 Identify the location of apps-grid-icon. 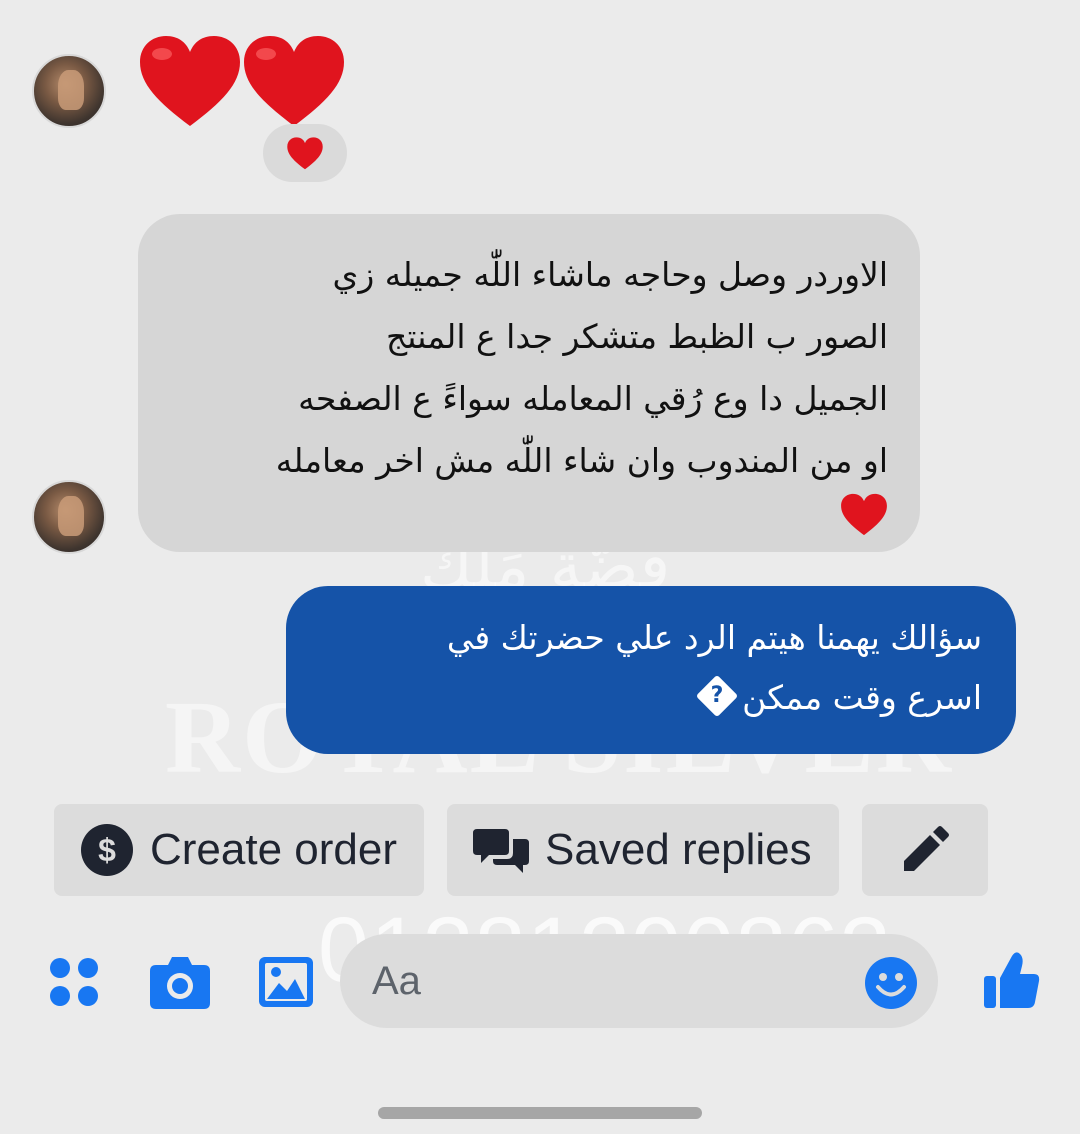
(74, 982).